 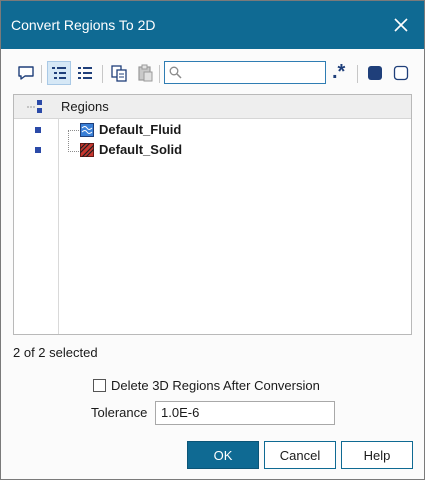 I want to click on ok-button: OK, so click(x=223, y=455).